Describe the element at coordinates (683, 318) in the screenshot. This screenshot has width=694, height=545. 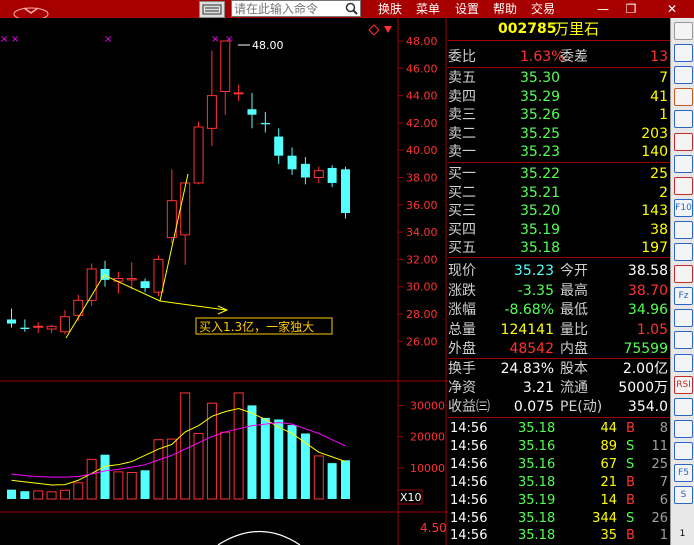
I see `box-icon` at that location.